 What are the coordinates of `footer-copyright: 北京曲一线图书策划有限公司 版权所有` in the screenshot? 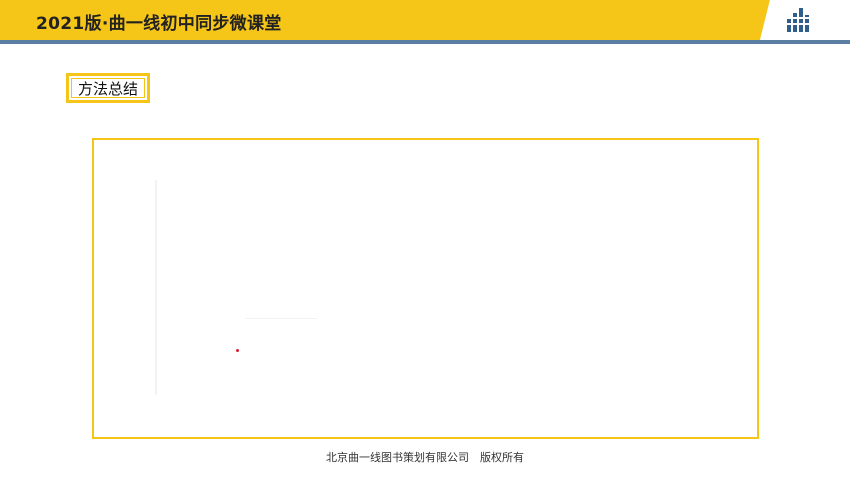 It's located at (425, 457).